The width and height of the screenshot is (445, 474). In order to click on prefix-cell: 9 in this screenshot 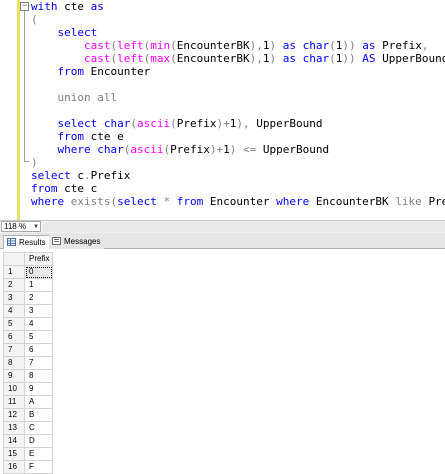, I will do `click(38, 389)`.